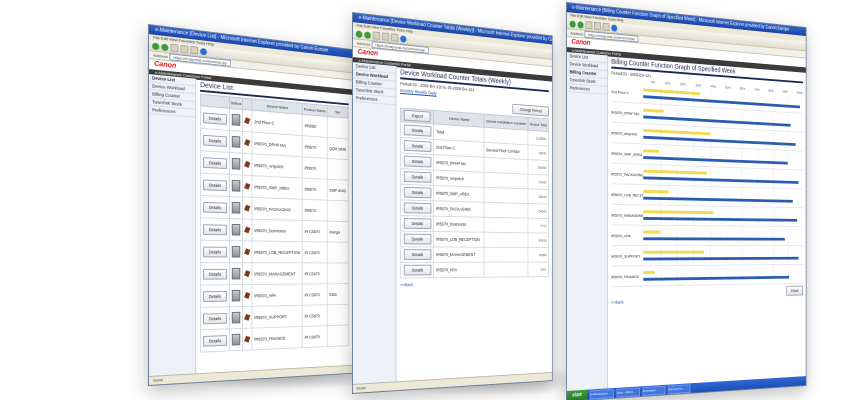  What do you see at coordinates (474, 270) in the screenshot?
I see `table-row: Details IR5570_HPA 3301` at bounding box center [474, 270].